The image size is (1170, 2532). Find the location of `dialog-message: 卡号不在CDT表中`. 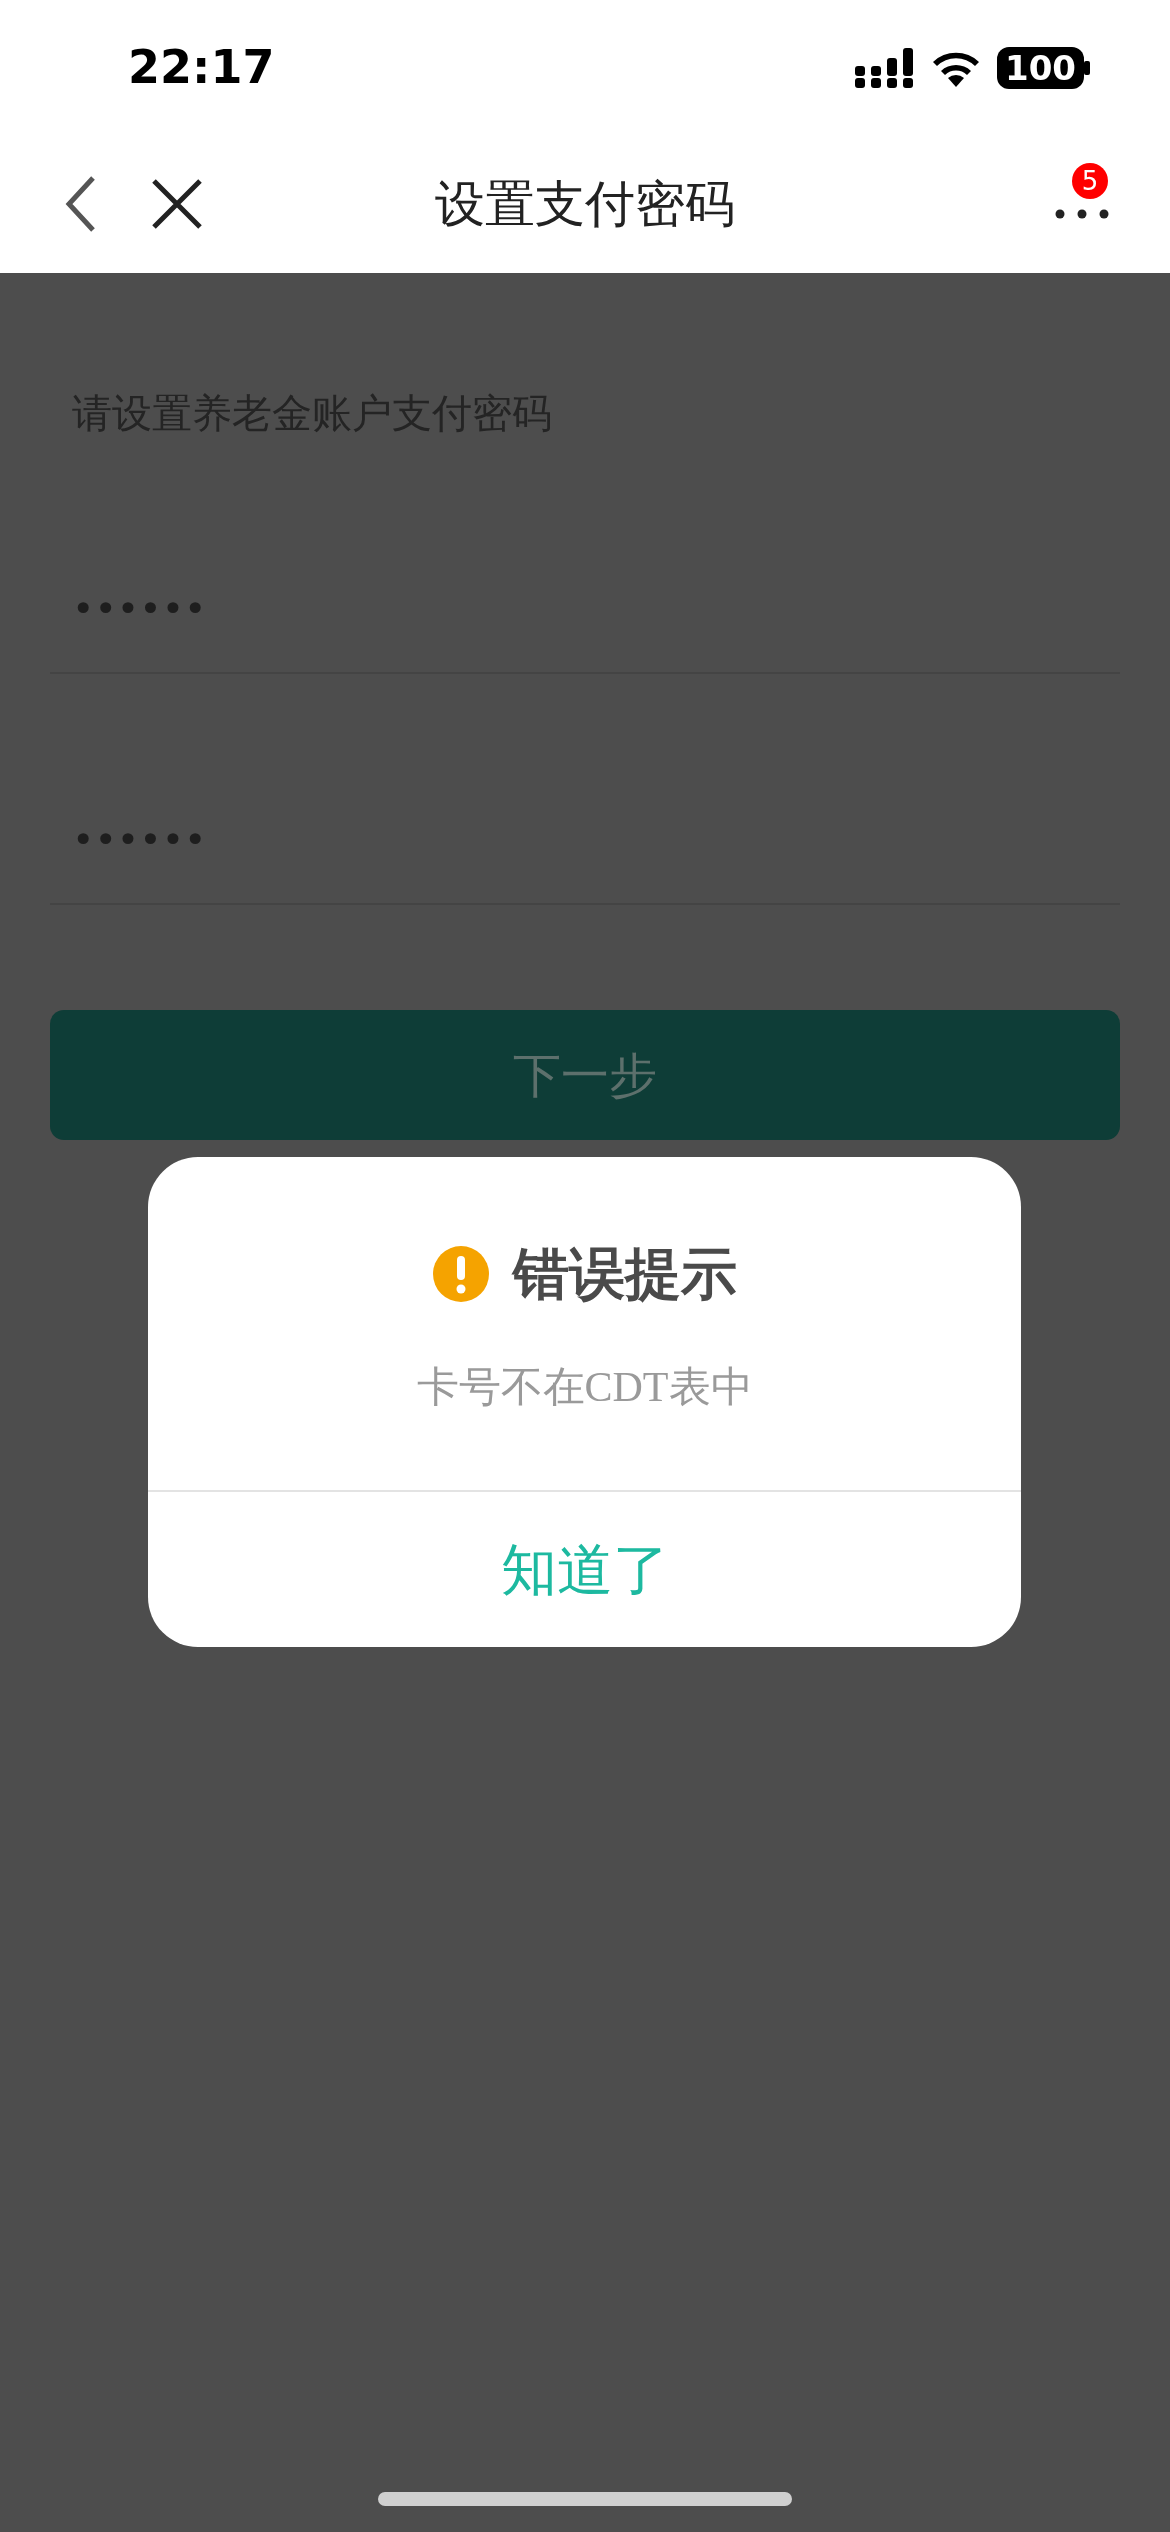

dialog-message: 卡号不在CDT表中 is located at coordinates (584, 1387).